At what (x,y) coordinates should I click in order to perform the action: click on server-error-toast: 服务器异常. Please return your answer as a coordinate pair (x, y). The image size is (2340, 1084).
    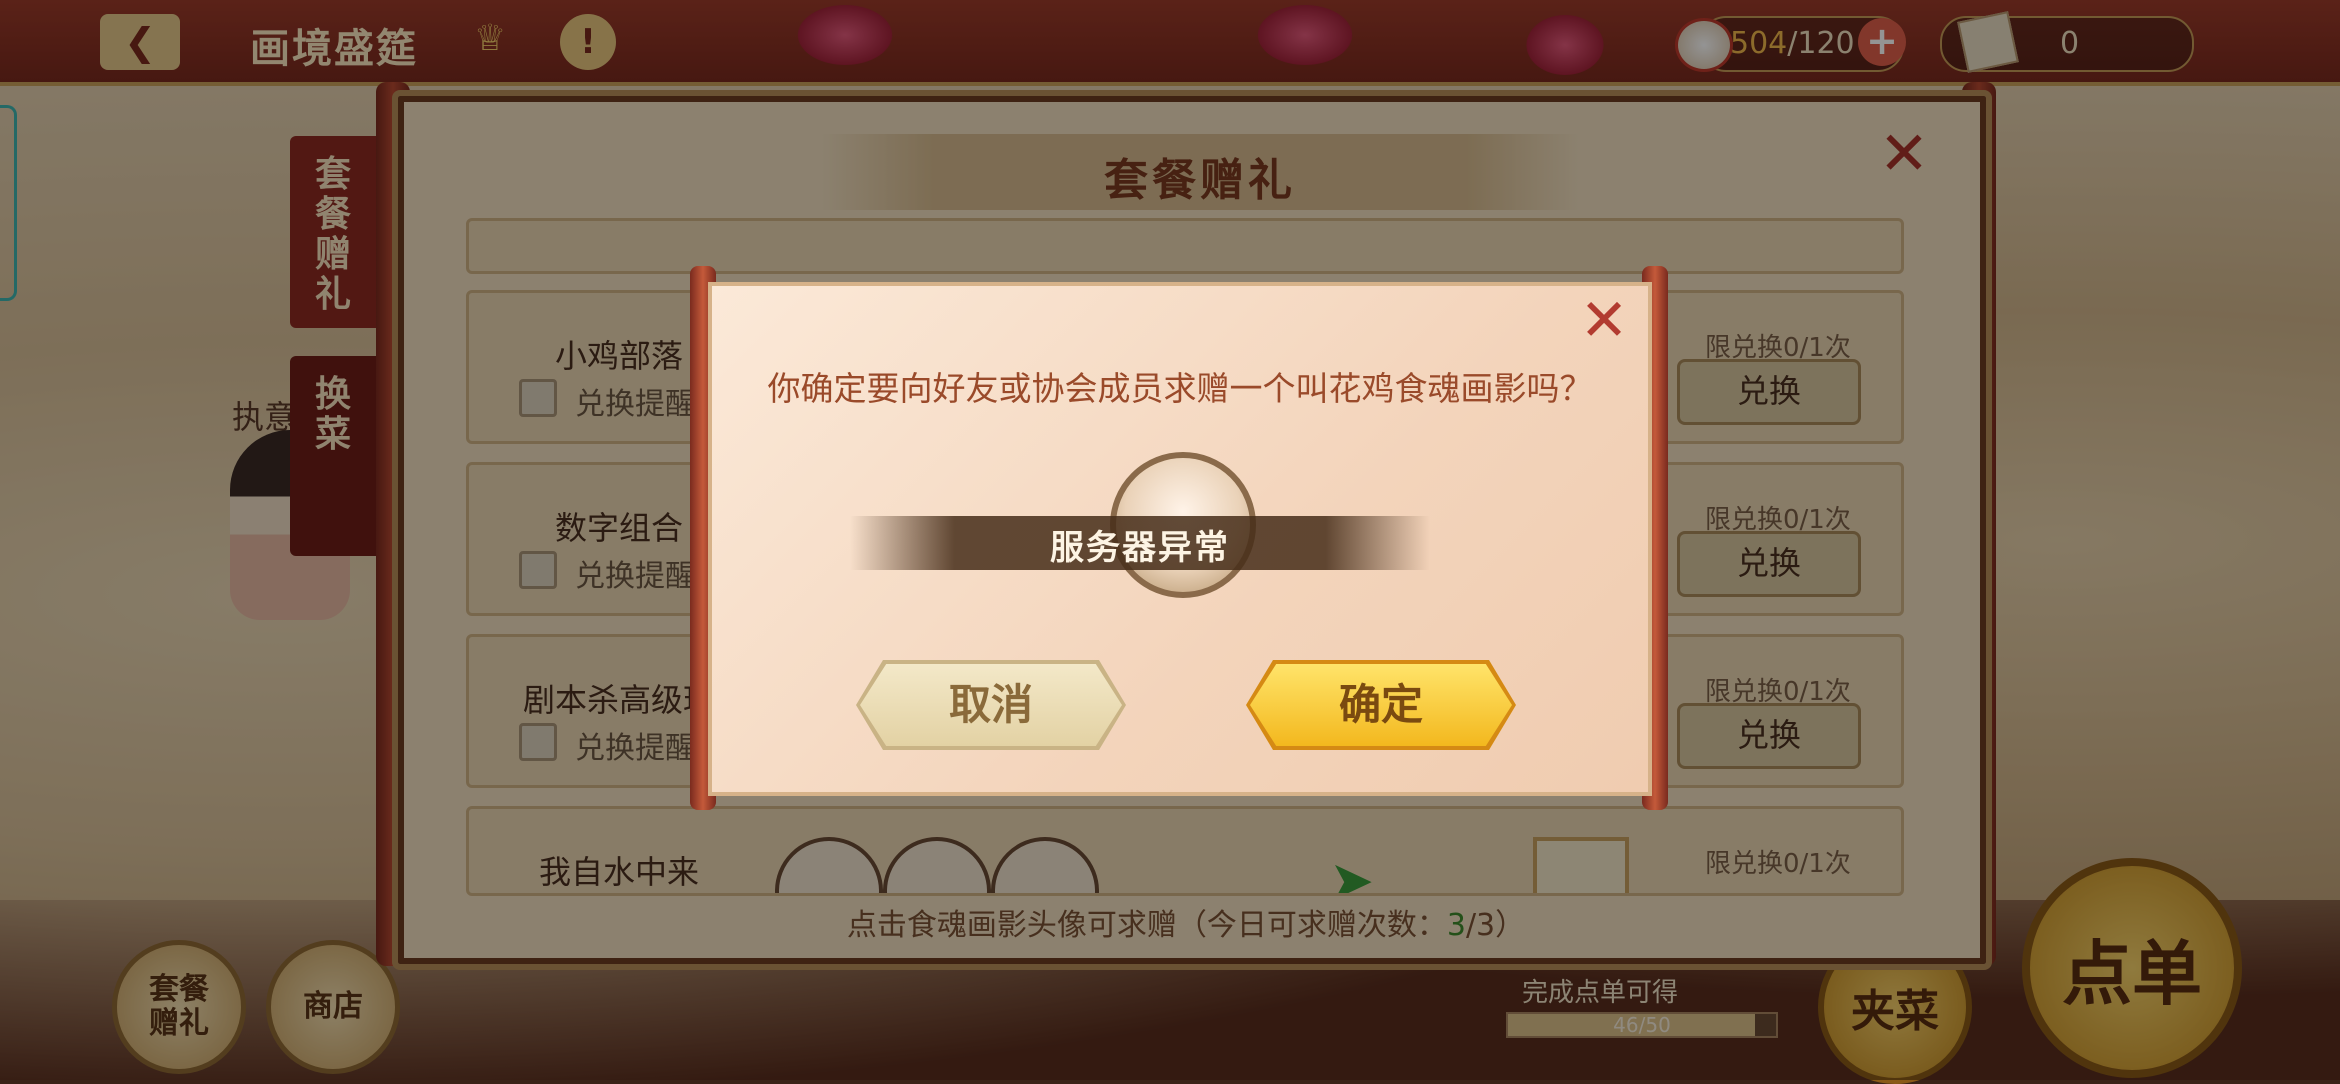
    Looking at the image, I should click on (1140, 543).